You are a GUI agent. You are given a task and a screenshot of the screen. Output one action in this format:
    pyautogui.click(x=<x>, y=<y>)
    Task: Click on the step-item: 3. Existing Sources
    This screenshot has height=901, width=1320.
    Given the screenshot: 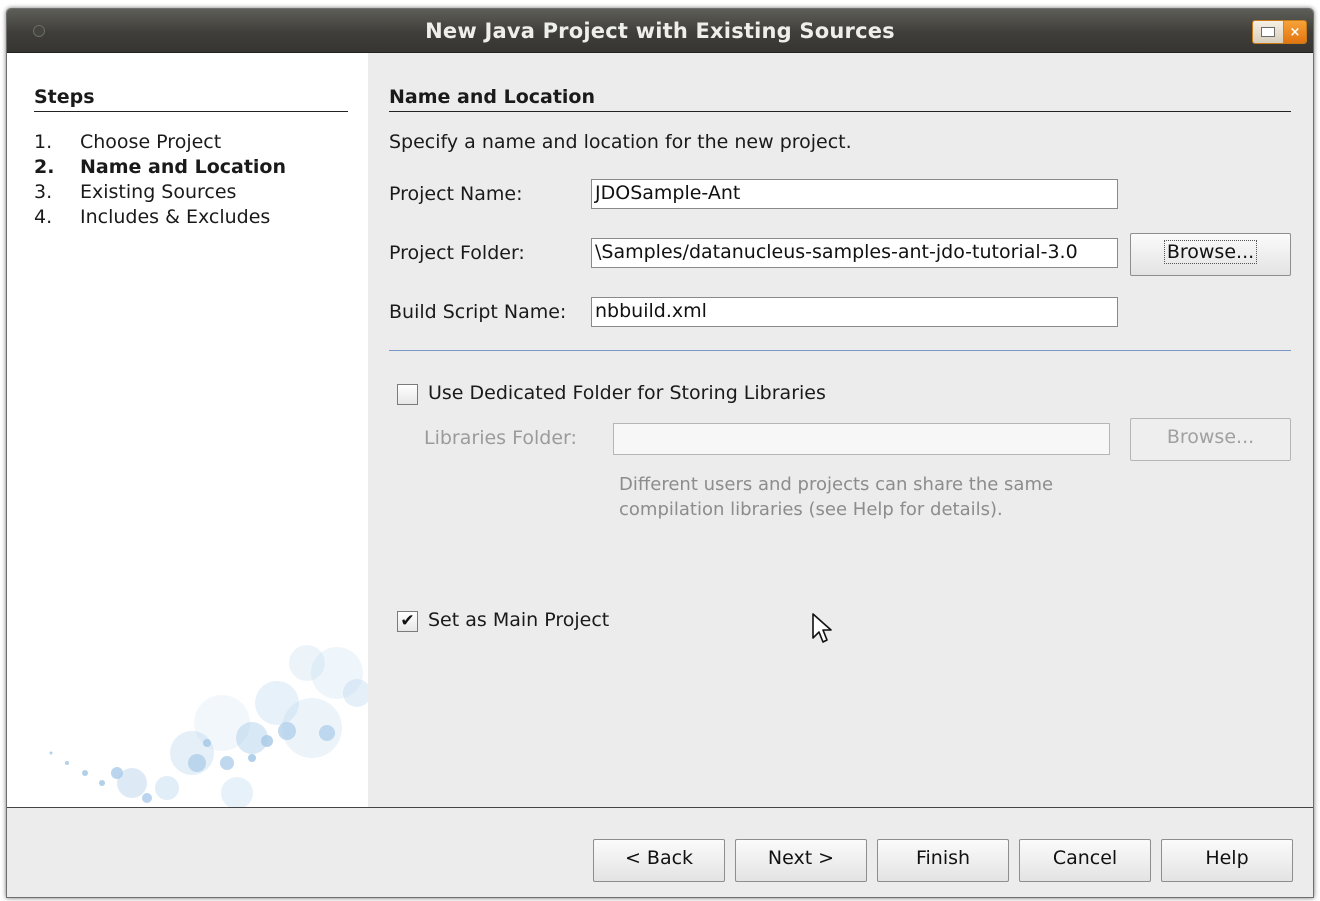 What is the action you would take?
    pyautogui.click(x=160, y=193)
    